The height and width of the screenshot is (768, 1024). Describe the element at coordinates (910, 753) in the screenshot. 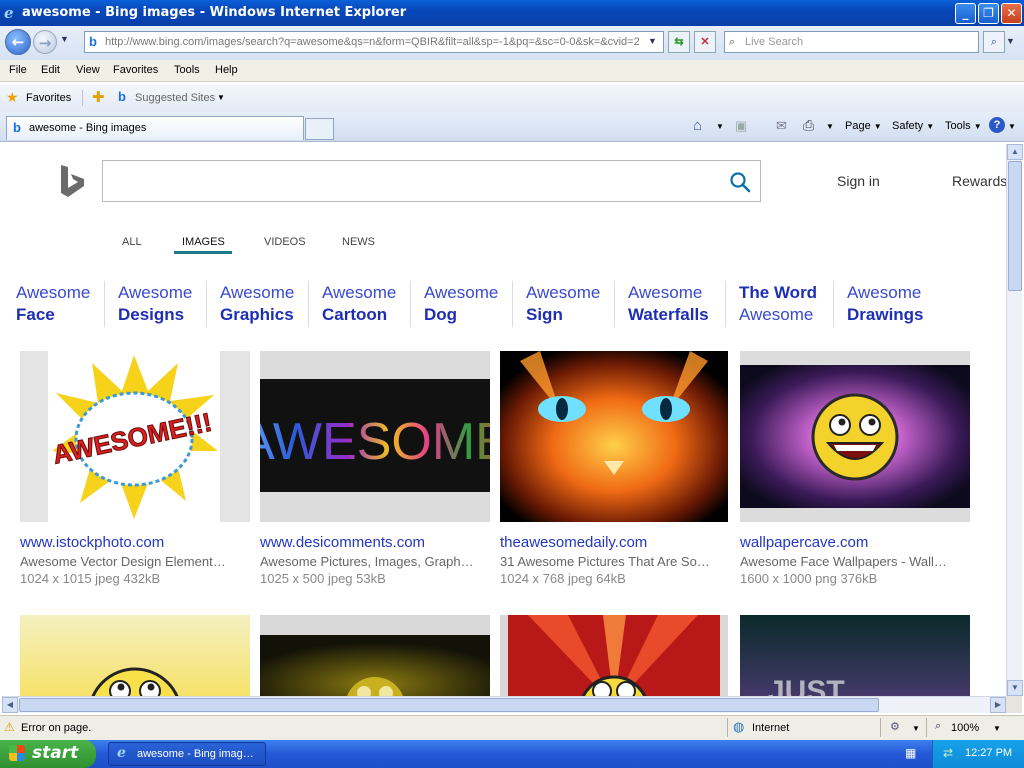

I see `tray-keyboard-icon: ▦` at that location.